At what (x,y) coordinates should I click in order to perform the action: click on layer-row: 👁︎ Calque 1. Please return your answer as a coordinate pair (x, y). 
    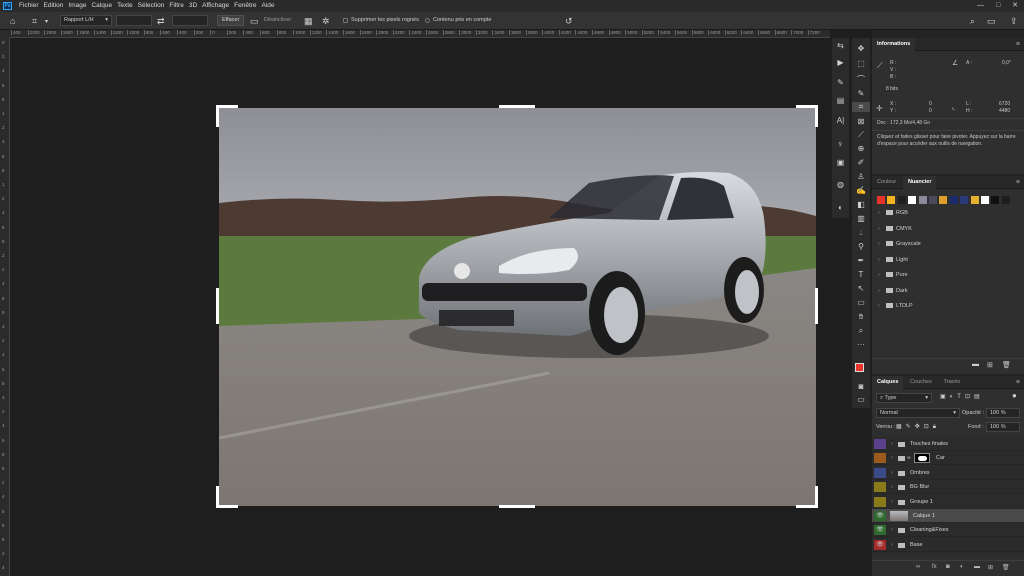
    Looking at the image, I should click on (948, 516).